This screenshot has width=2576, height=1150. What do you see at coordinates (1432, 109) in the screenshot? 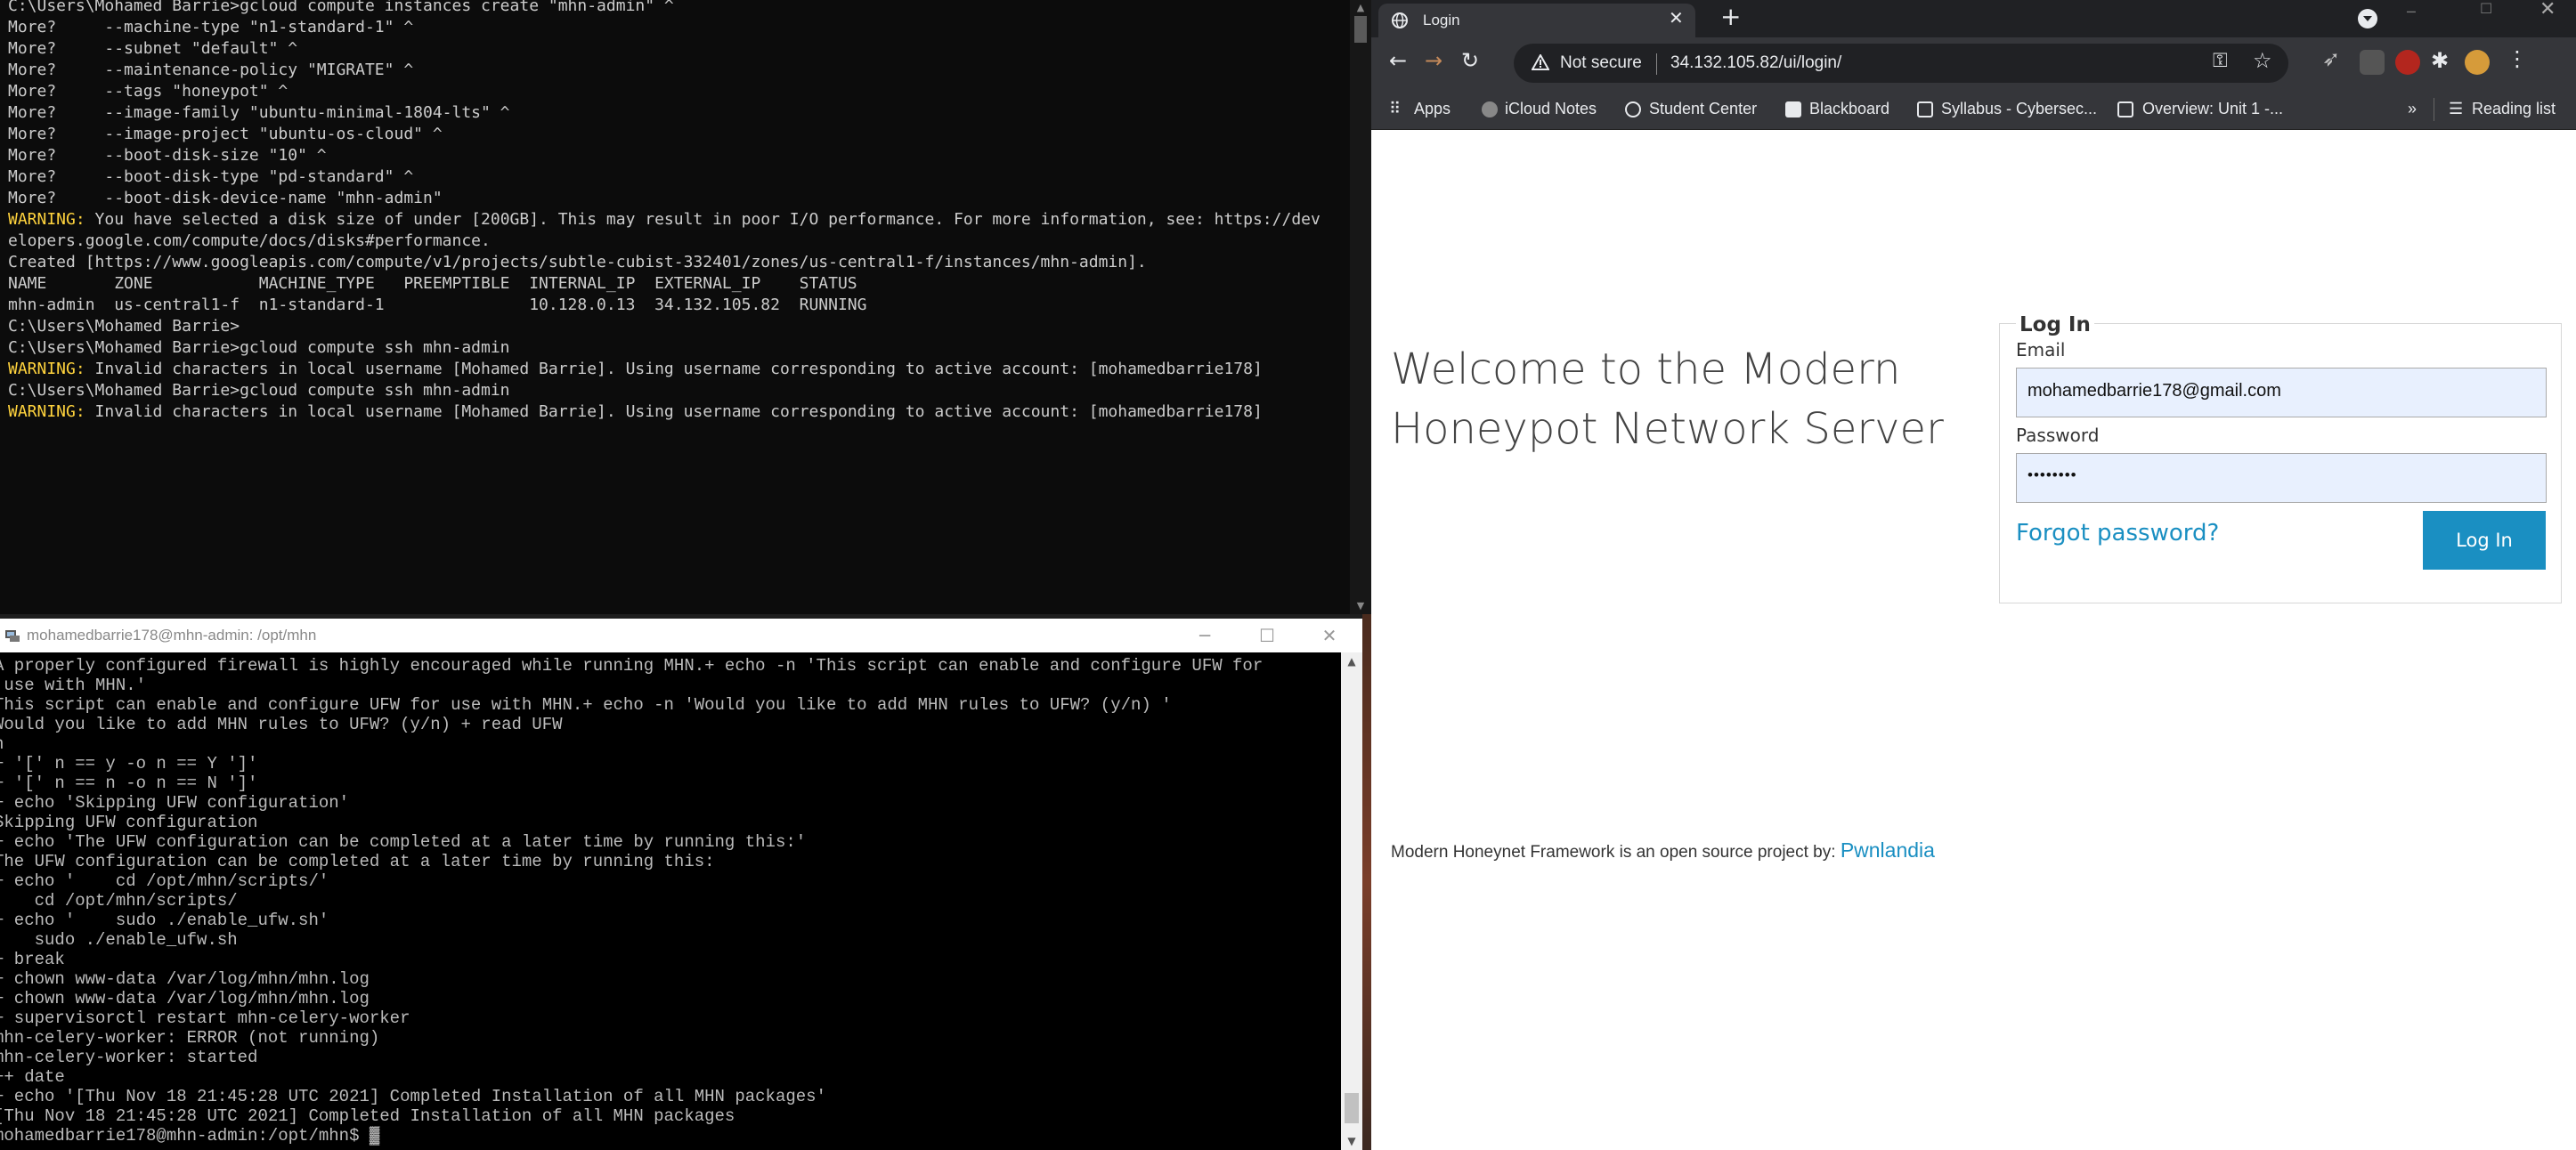
I see `bookmark-apps: Apps` at bounding box center [1432, 109].